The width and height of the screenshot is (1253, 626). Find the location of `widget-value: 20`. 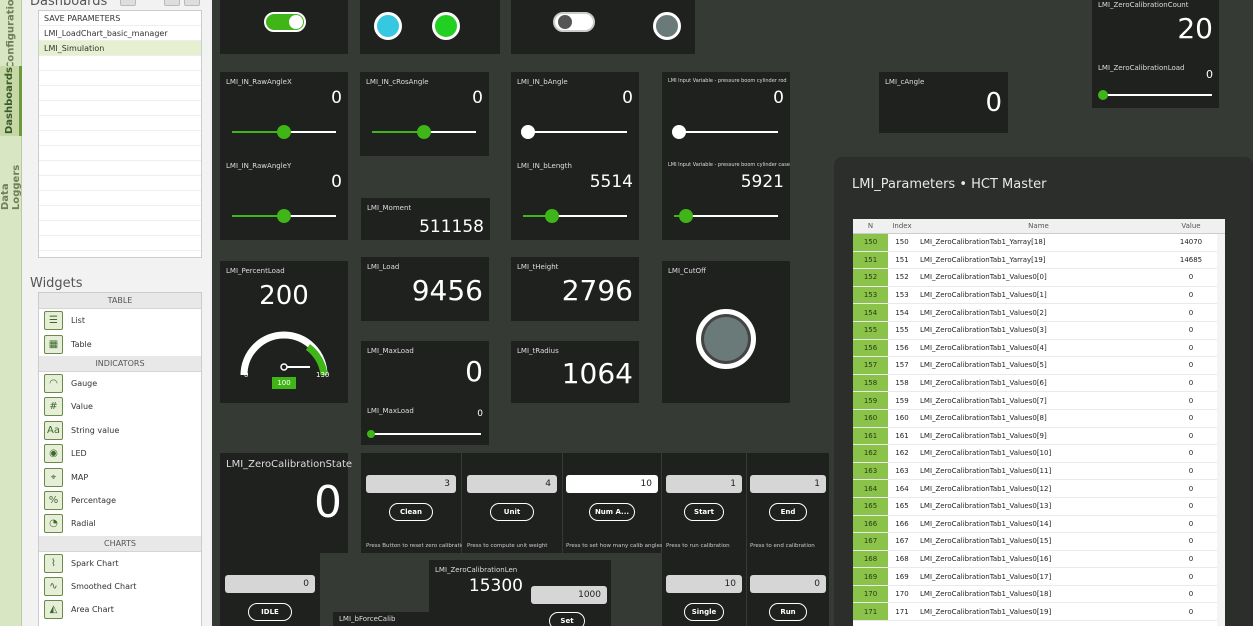

widget-value: 20 is located at coordinates (1195, 28).